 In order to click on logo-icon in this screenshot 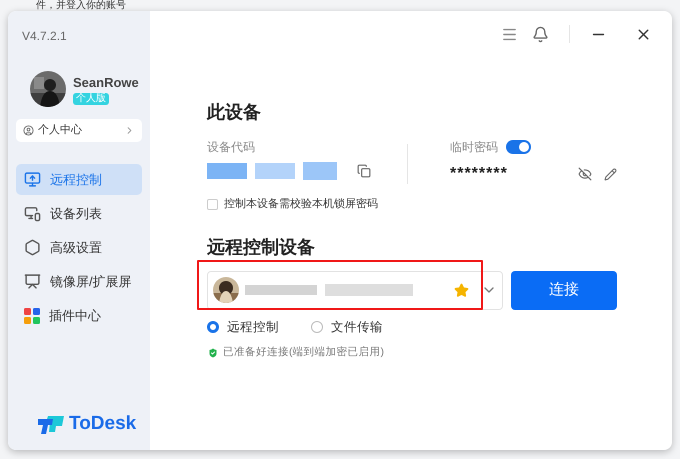, I will do `click(51, 424)`.